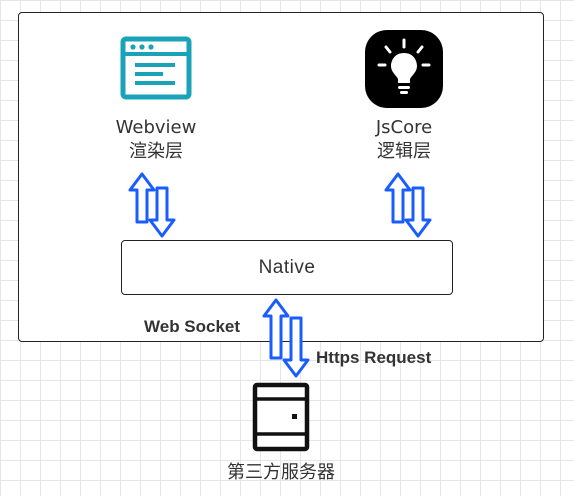  What do you see at coordinates (281, 472) in the screenshot?
I see `server-label: 第三方服务器` at bounding box center [281, 472].